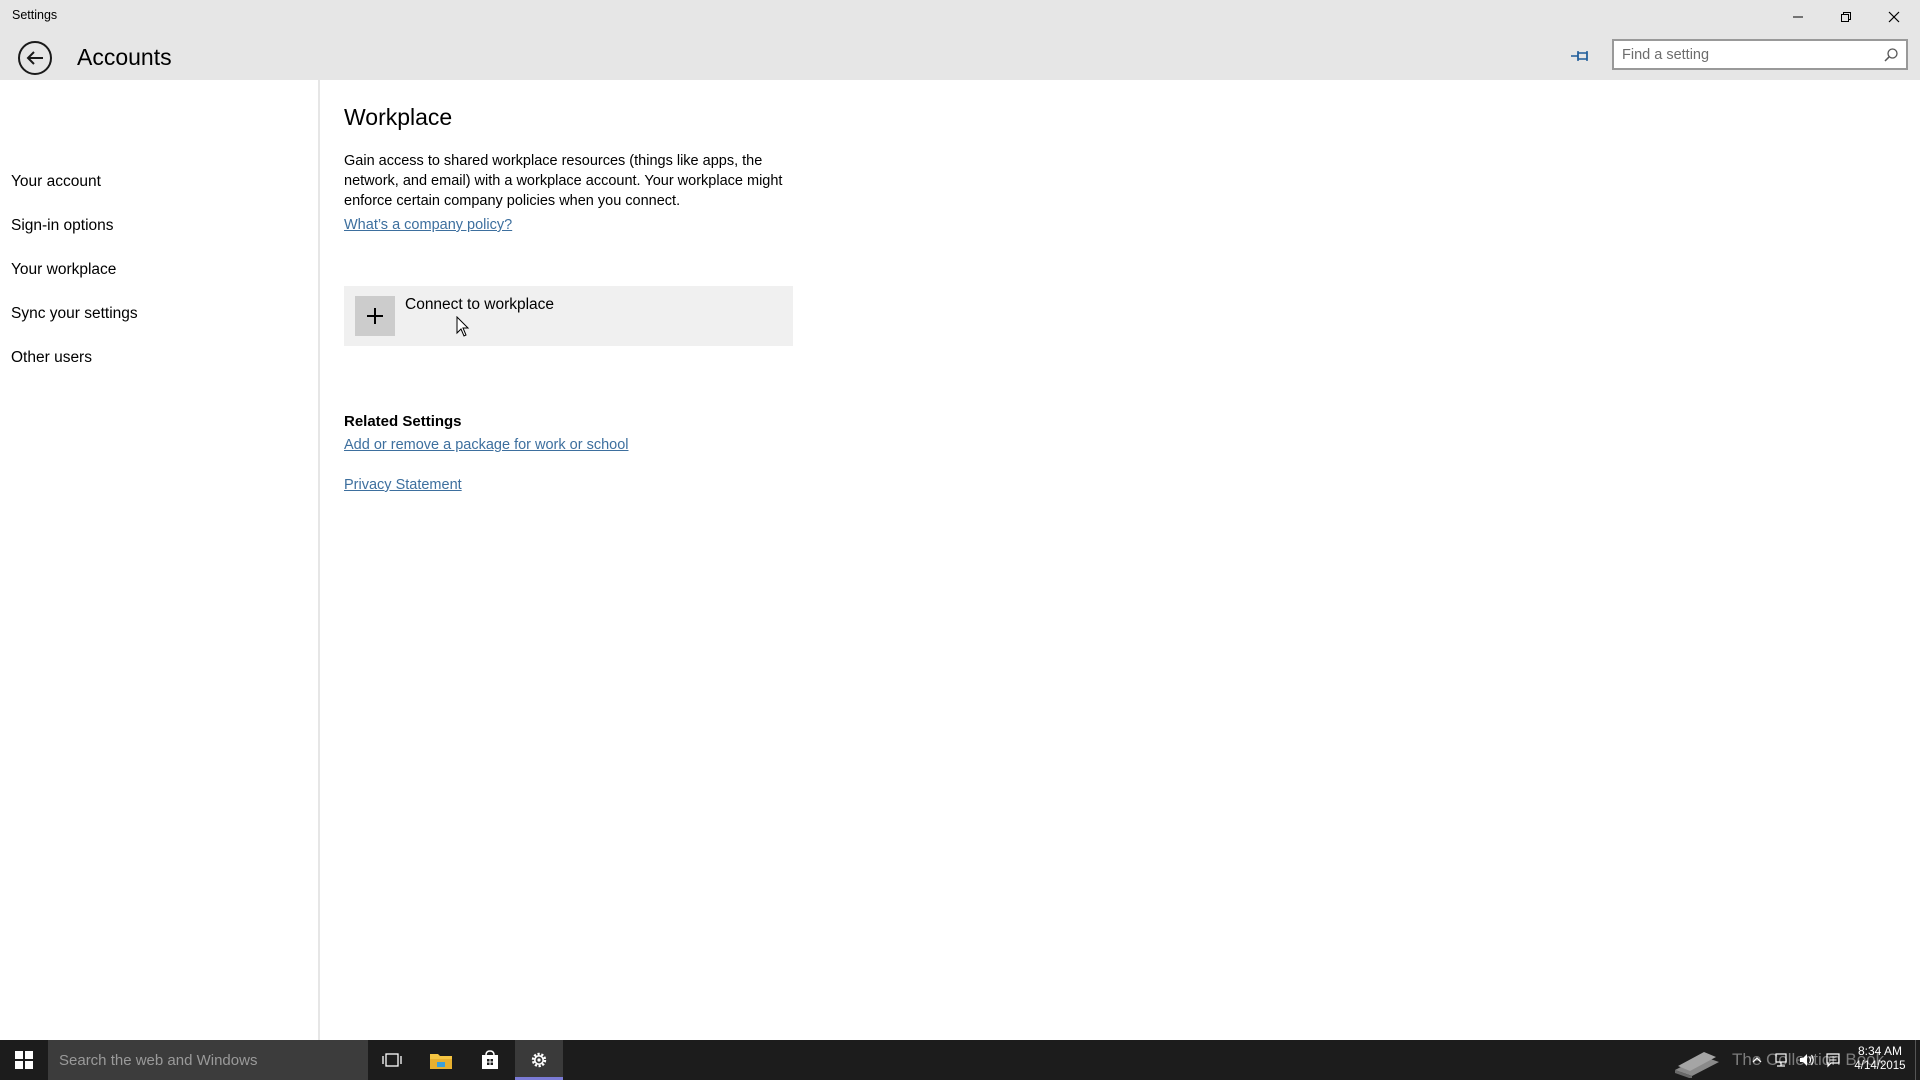 This screenshot has width=1920, height=1080. I want to click on sidebar-item-your-account: Your account, so click(56, 182).